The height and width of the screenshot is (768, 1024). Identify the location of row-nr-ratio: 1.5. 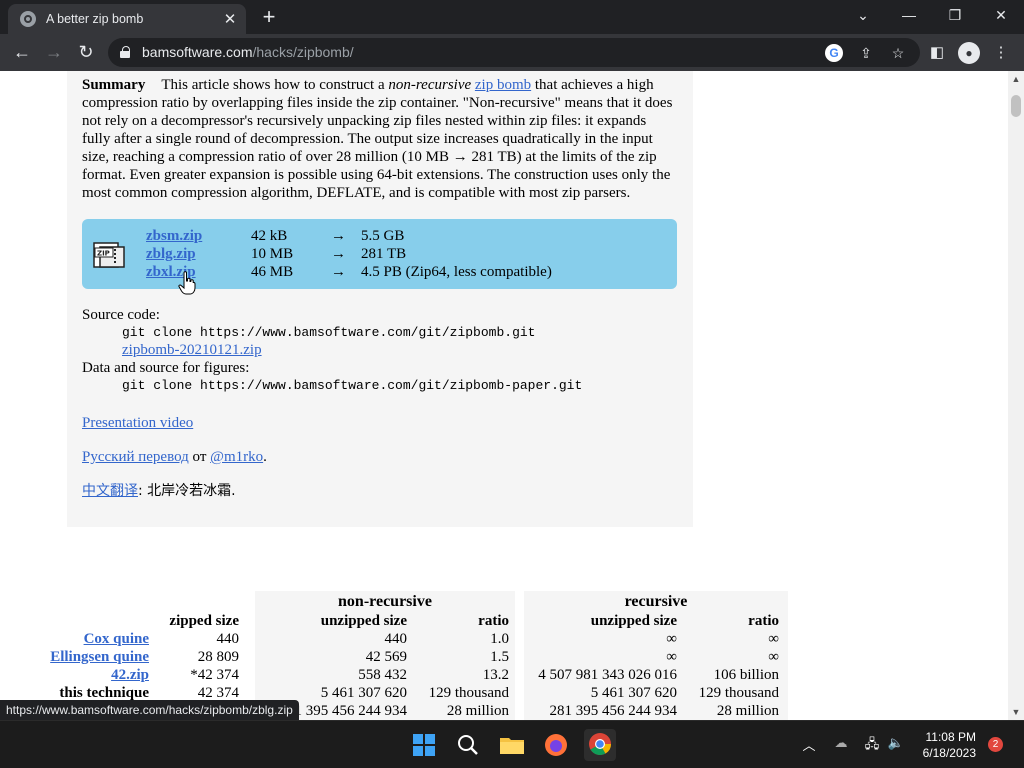
(499, 657).